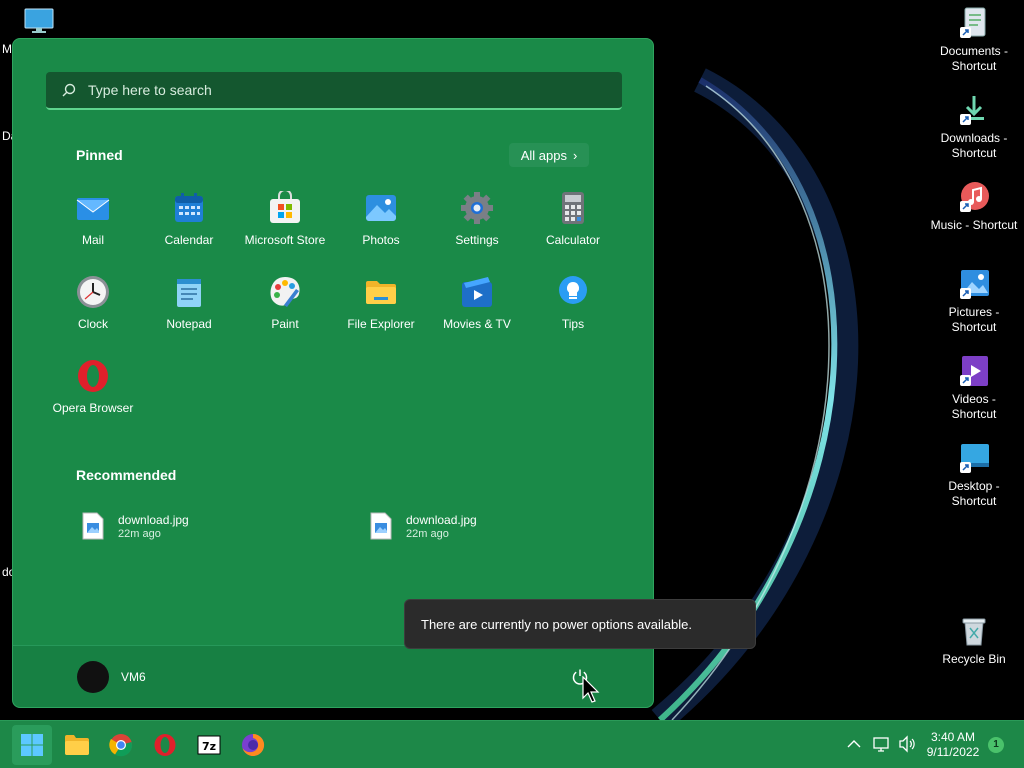  I want to click on calendar-icon, so click(189, 207).